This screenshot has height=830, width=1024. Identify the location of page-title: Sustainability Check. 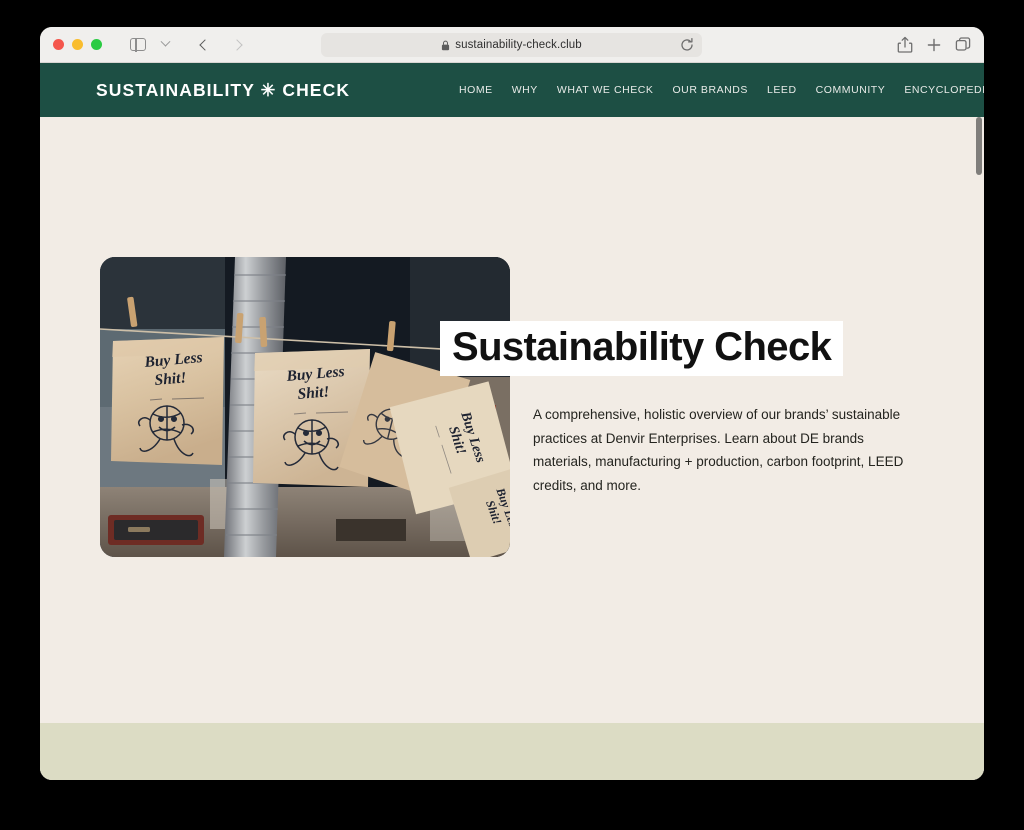
(642, 347).